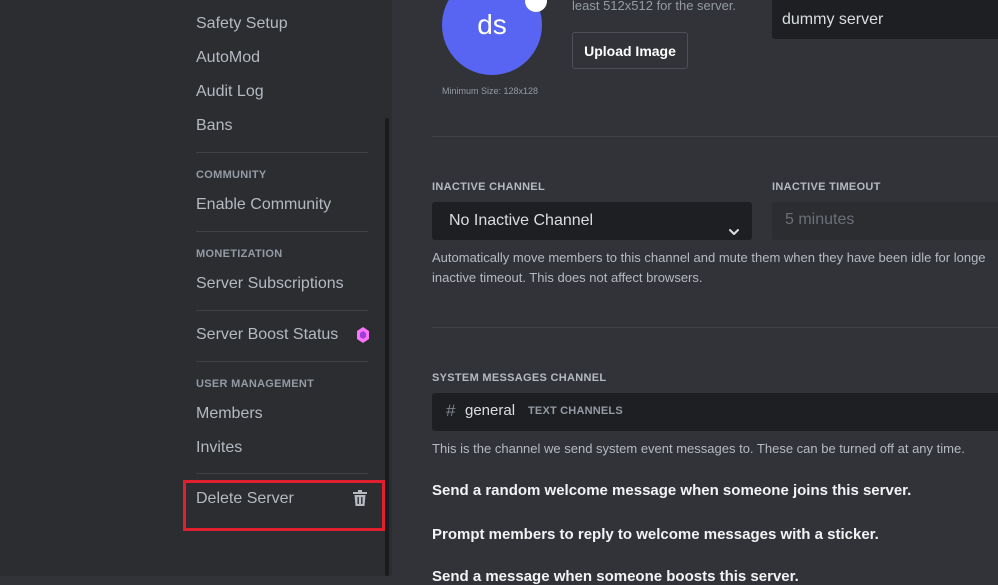 Image resolution: width=998 pixels, height=585 pixels. I want to click on server-icon-avatar: ds, so click(492, 37).